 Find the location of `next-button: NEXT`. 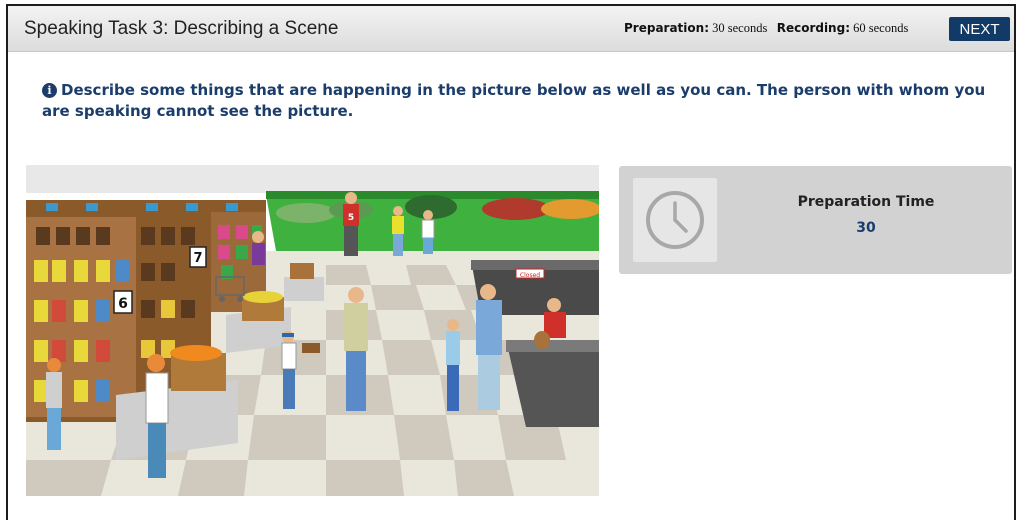

next-button: NEXT is located at coordinates (979, 29).